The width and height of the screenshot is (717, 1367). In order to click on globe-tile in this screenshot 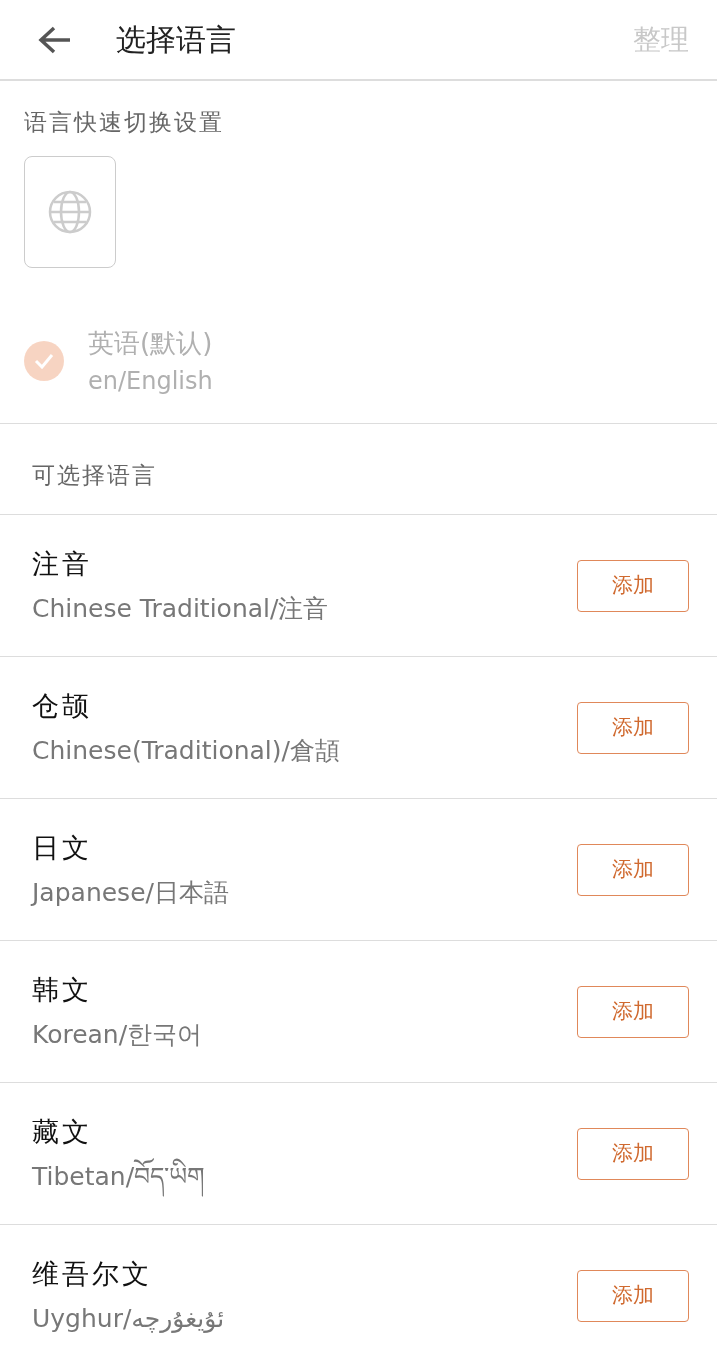, I will do `click(70, 211)`.